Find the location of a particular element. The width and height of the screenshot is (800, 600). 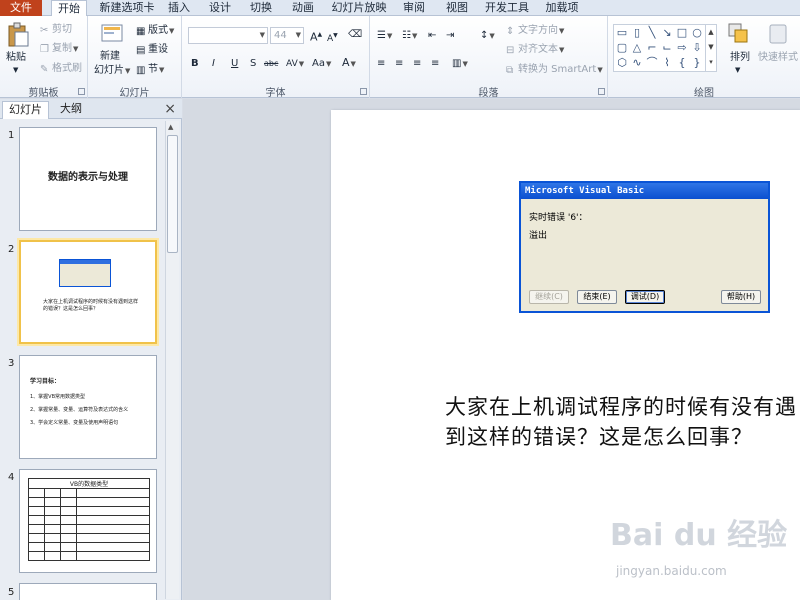

textbox-shape-icon: ▭ is located at coordinates (622, 33).